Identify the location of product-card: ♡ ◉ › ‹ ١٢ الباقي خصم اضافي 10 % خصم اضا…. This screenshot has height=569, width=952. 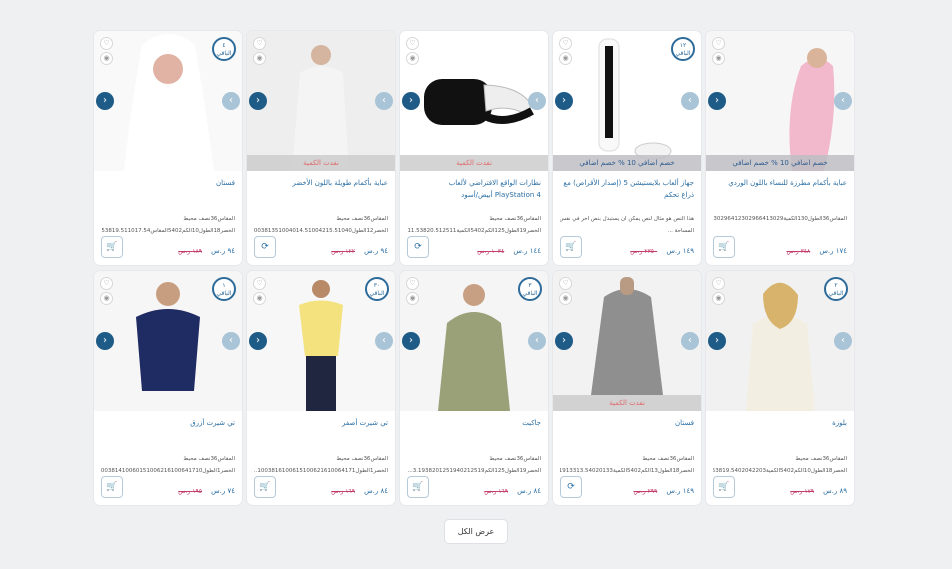
(627, 148).